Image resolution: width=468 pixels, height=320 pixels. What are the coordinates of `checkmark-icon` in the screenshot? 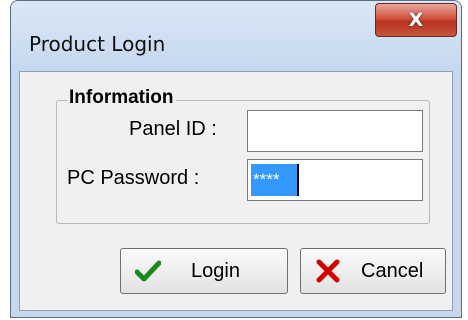 It's located at (148, 271).